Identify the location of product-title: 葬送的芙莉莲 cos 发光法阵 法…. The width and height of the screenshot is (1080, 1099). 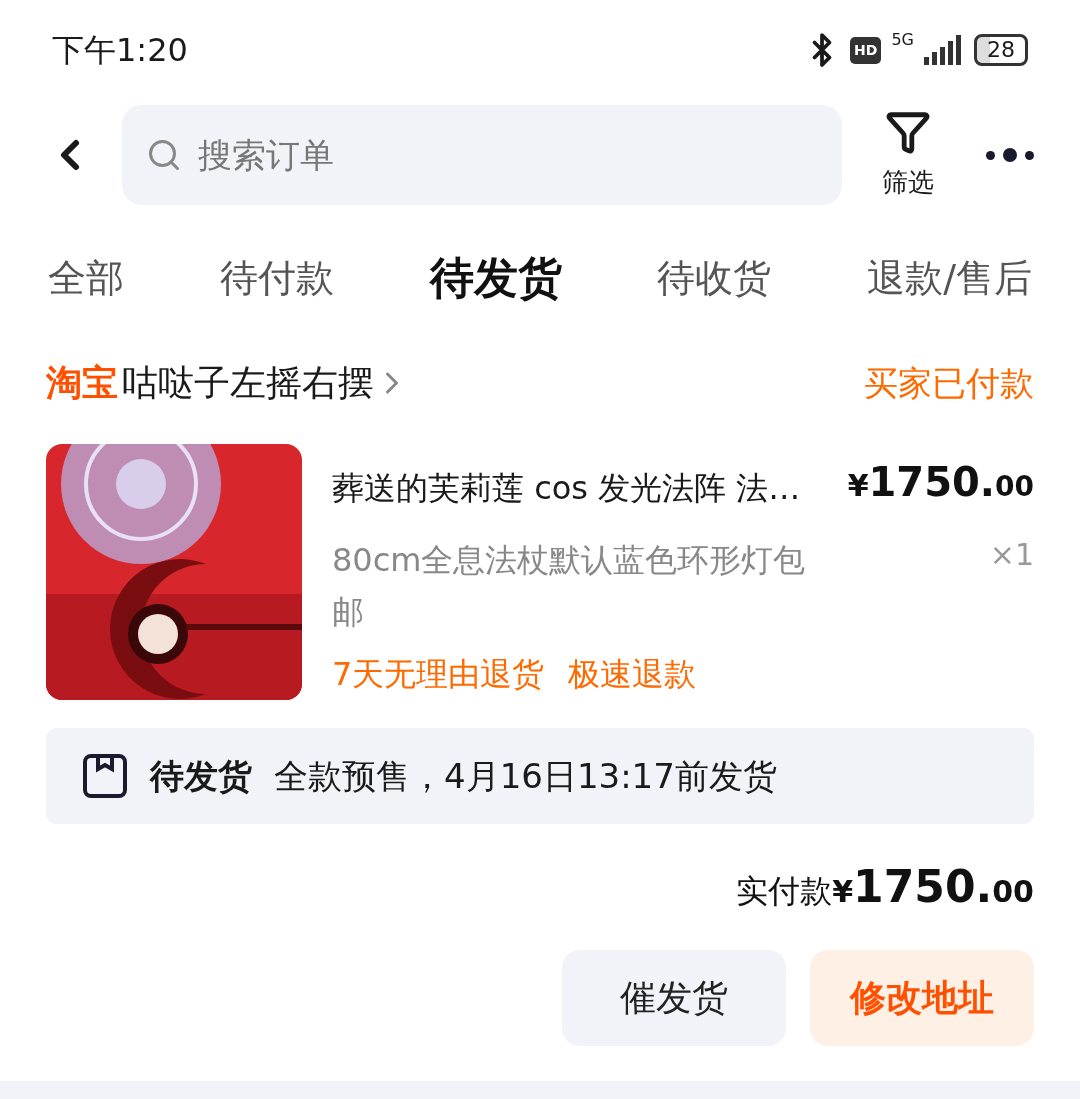
(567, 488).